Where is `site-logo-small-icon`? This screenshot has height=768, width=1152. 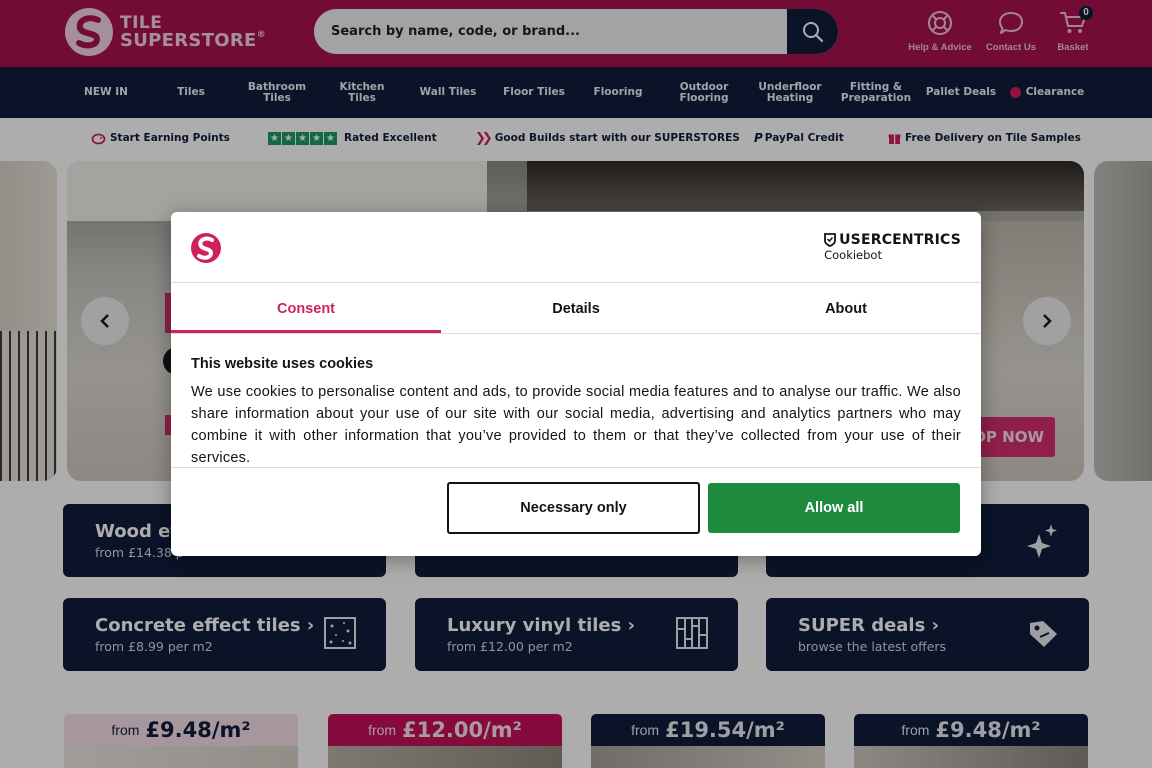 site-logo-small-icon is located at coordinates (206, 248).